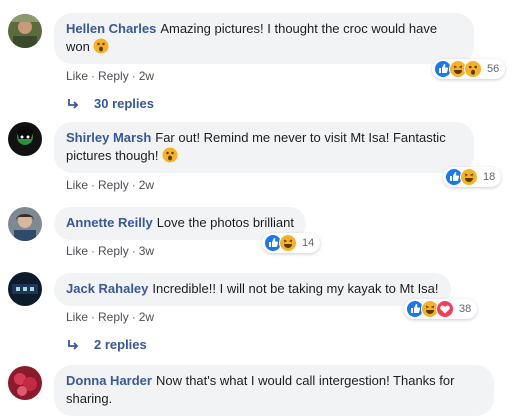 This screenshot has width=529, height=416. I want to click on reaction-summary: 56, so click(469, 69).